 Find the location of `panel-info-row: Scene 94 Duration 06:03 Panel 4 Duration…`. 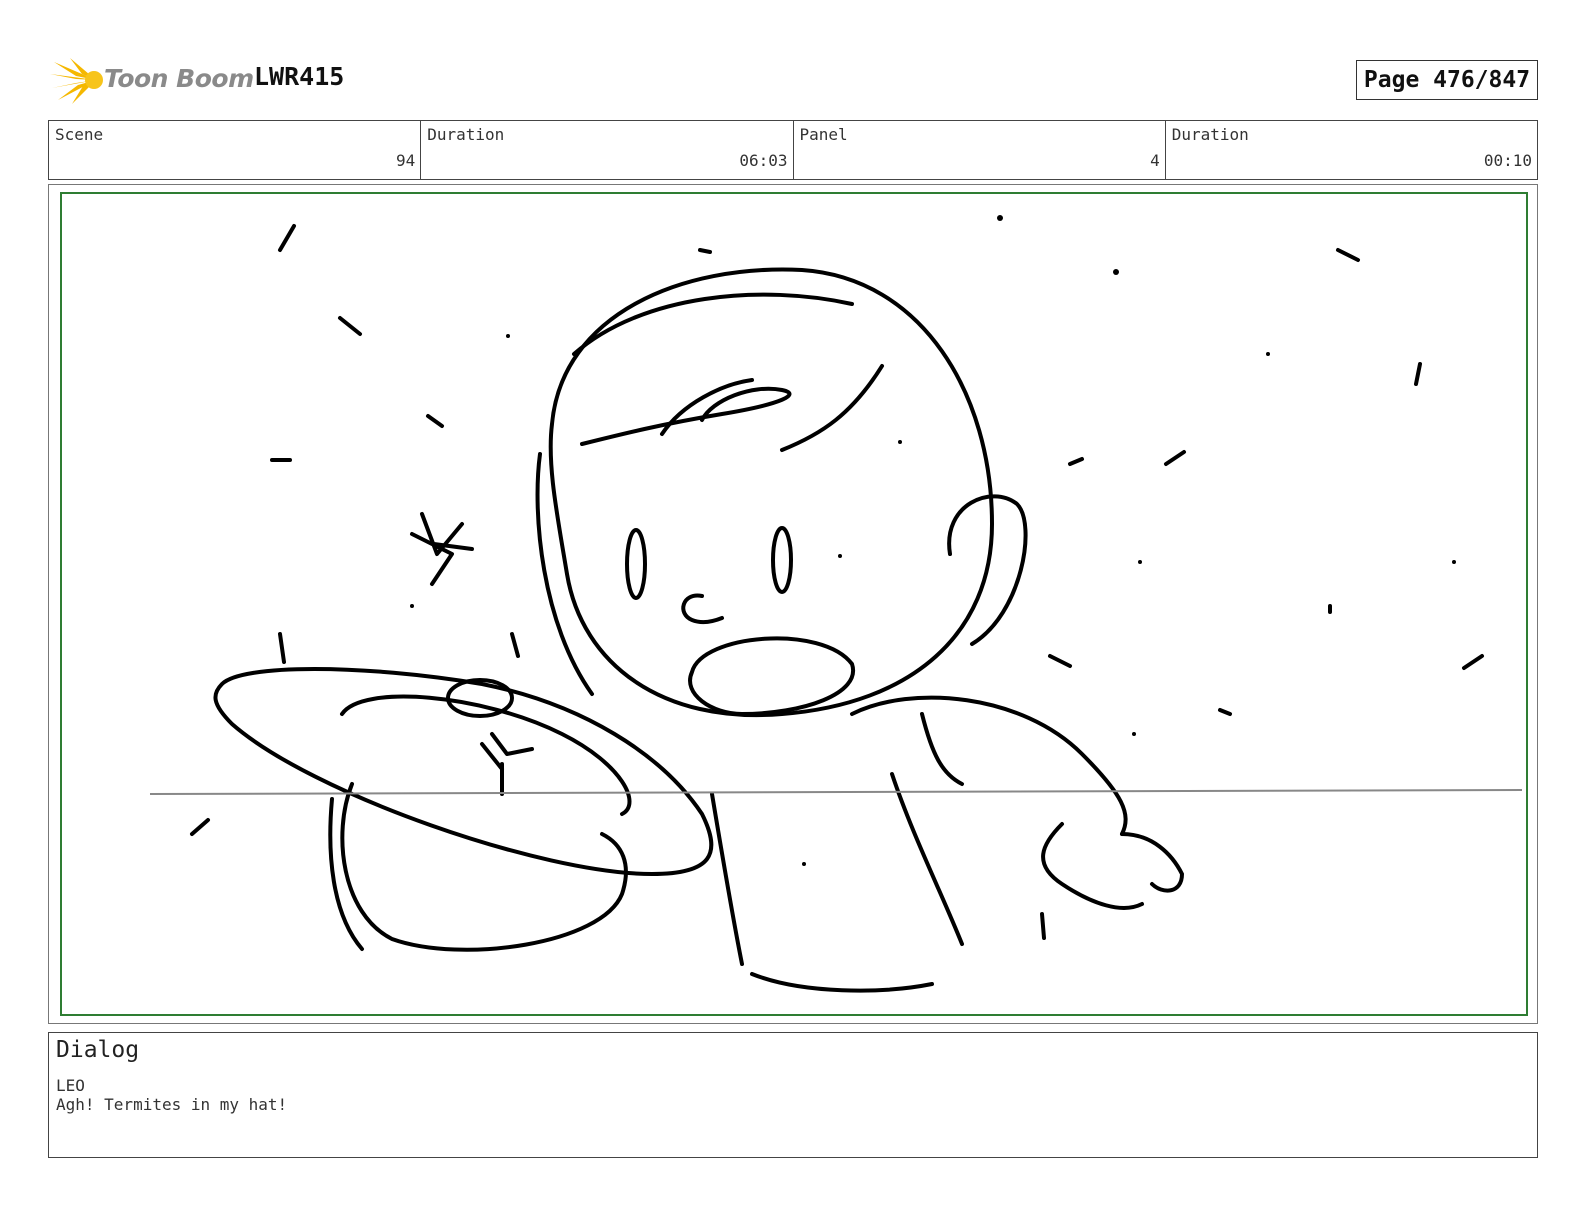

panel-info-row: Scene 94 Duration 06:03 Panel 4 Duration… is located at coordinates (793, 150).